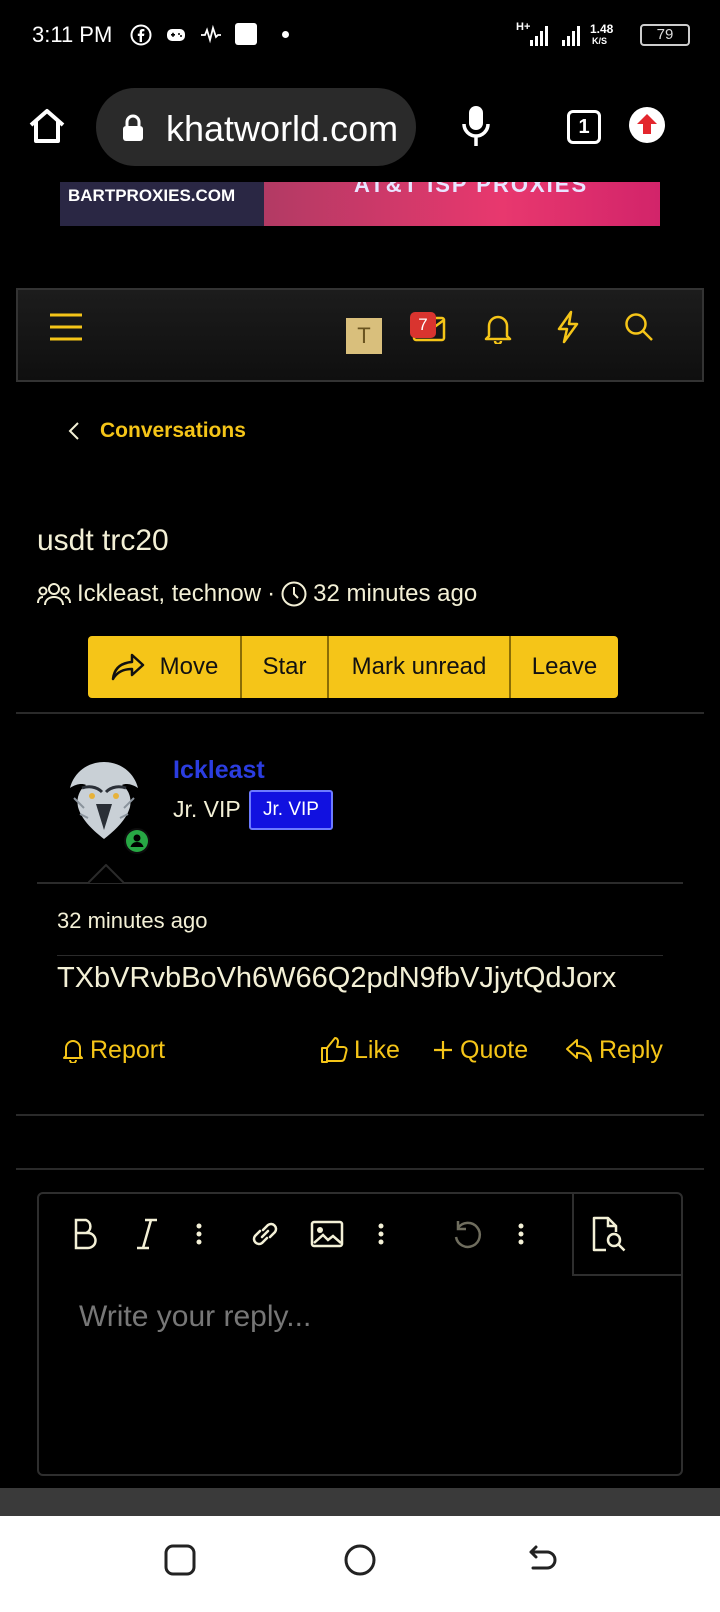 Image resolution: width=720 pixels, height=1612 pixels. What do you see at coordinates (189, 666) in the screenshot?
I see `move-label: Move` at bounding box center [189, 666].